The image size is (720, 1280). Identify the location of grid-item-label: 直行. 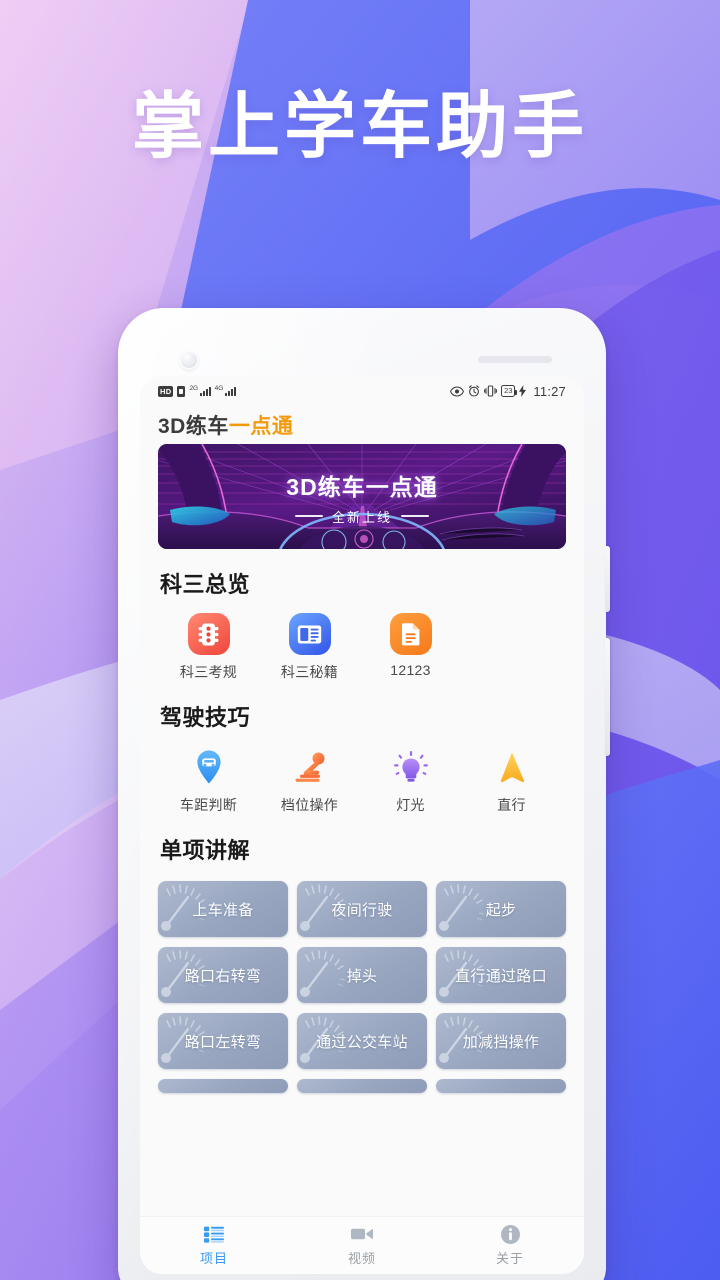
(511, 805).